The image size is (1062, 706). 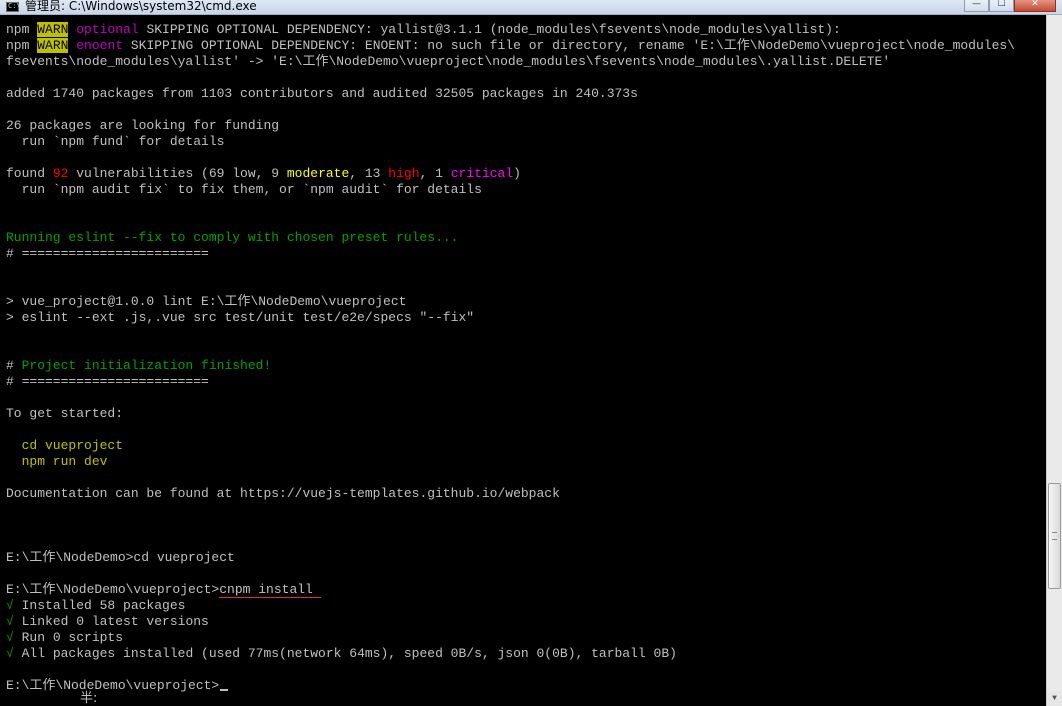 I want to click on linked-text: Linked 0 latest versions, so click(x=111, y=621).